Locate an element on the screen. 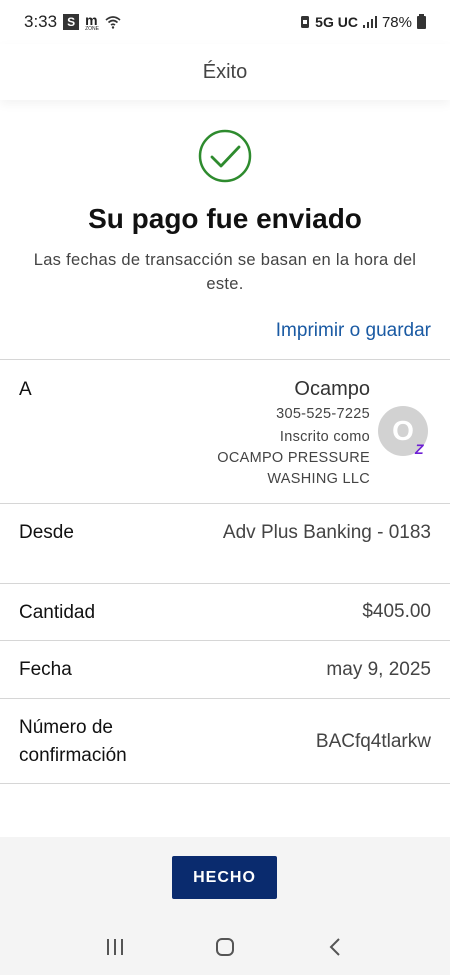 The width and height of the screenshot is (450, 975). recipient-phone: 305-525-7225 is located at coordinates (323, 414).